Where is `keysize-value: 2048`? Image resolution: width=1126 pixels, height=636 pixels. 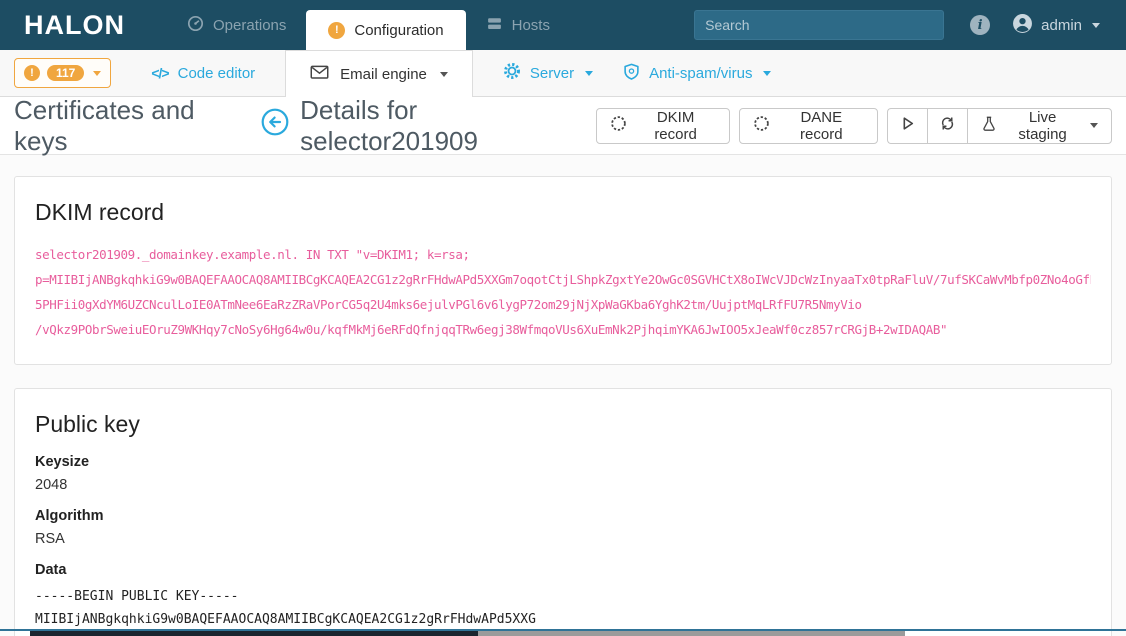 keysize-value: 2048 is located at coordinates (51, 485).